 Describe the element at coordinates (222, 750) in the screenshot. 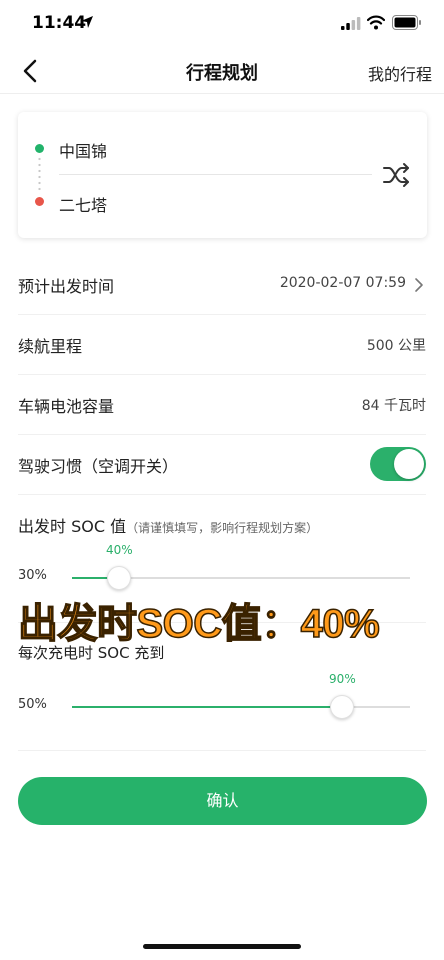

I see `section-divider` at that location.